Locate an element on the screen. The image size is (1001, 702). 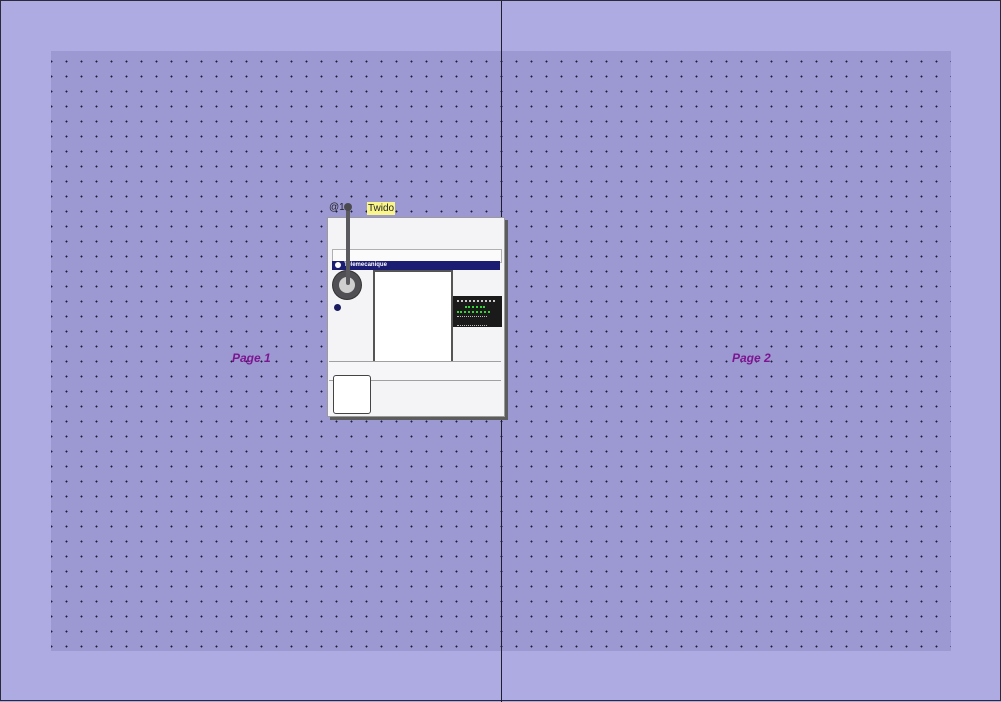
page-2-label: Page 2 is located at coordinates (751, 358).